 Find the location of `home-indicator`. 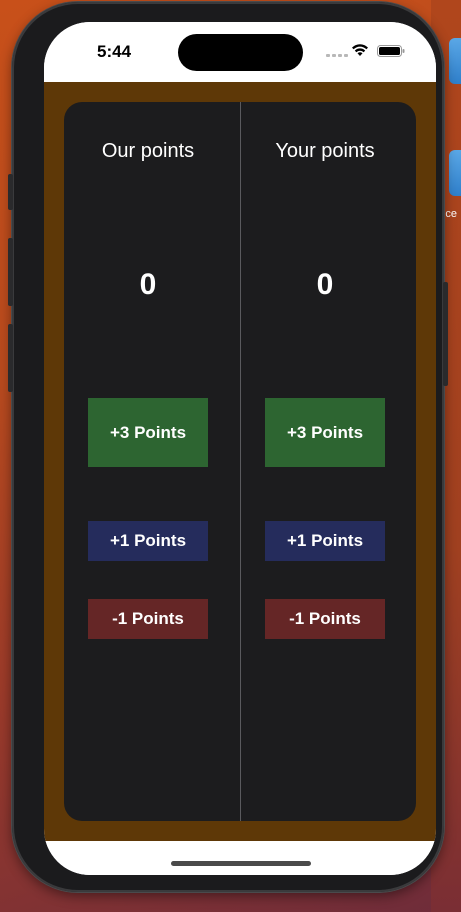

home-indicator is located at coordinates (241, 863).